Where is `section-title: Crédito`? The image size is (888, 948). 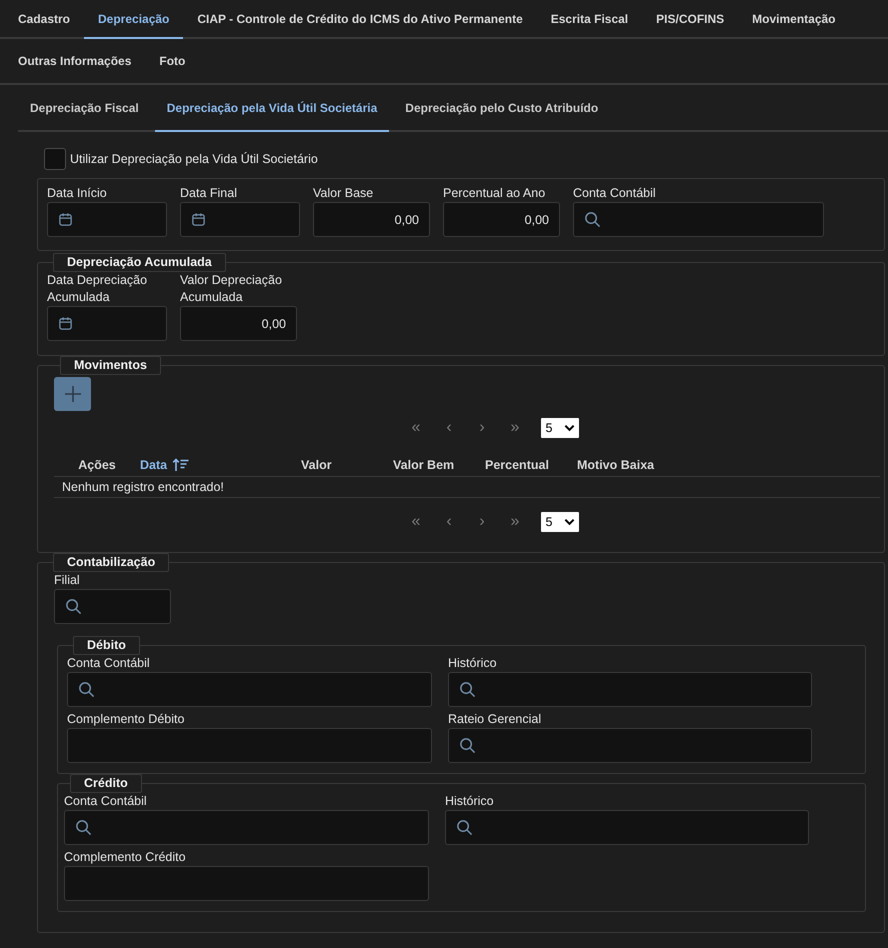 section-title: Crédito is located at coordinates (106, 783).